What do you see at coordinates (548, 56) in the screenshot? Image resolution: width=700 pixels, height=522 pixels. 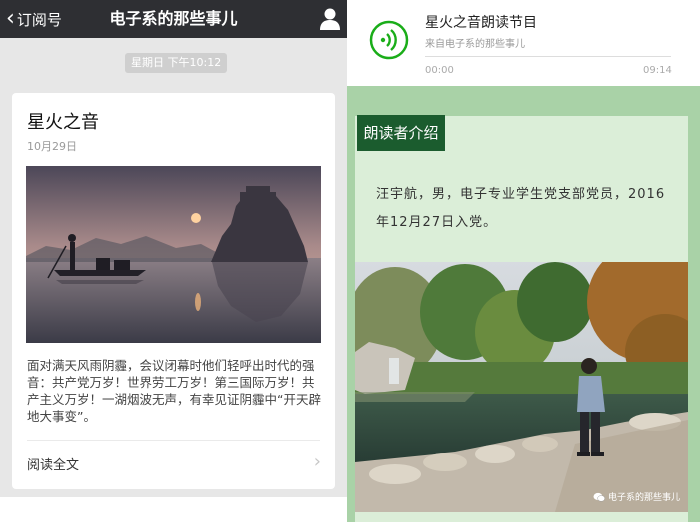 I see `audio-progress-track` at bounding box center [548, 56].